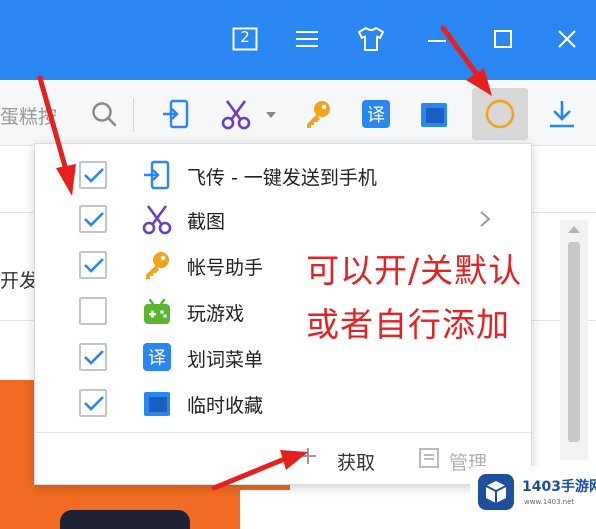  I want to click on close-button, so click(567, 39).